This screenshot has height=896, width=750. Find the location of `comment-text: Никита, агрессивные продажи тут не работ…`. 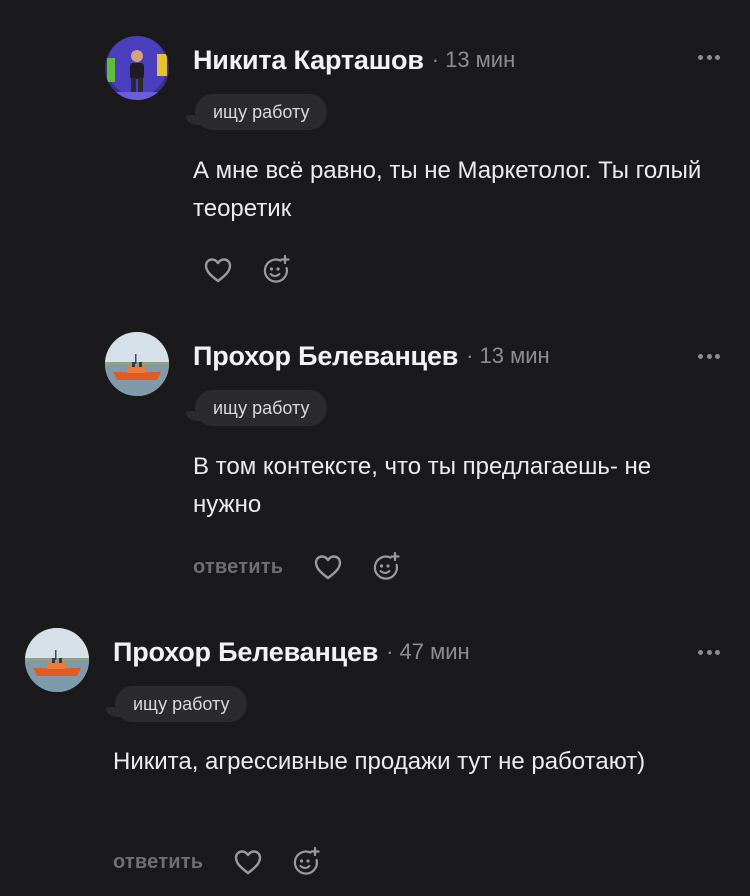

comment-text: Никита, агрессивные продажи тут не работ… is located at coordinates (379, 761).